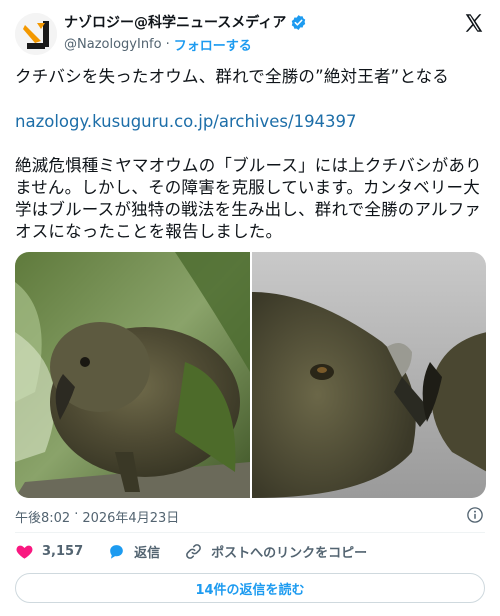  What do you see at coordinates (232, 76) in the screenshot?
I see `post-title-text: クチバシを失ったオウム、群れで全勝の”絶対王者”となる` at bounding box center [232, 76].